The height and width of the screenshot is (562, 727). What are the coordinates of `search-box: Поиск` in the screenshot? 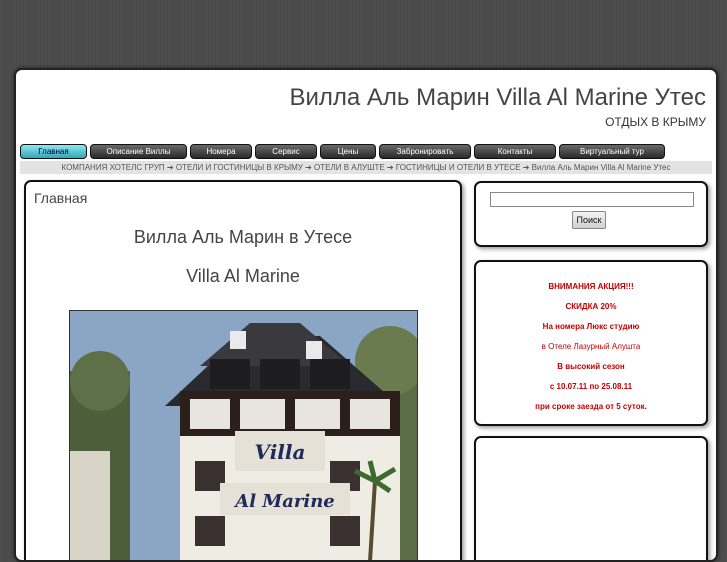 It's located at (591, 214).